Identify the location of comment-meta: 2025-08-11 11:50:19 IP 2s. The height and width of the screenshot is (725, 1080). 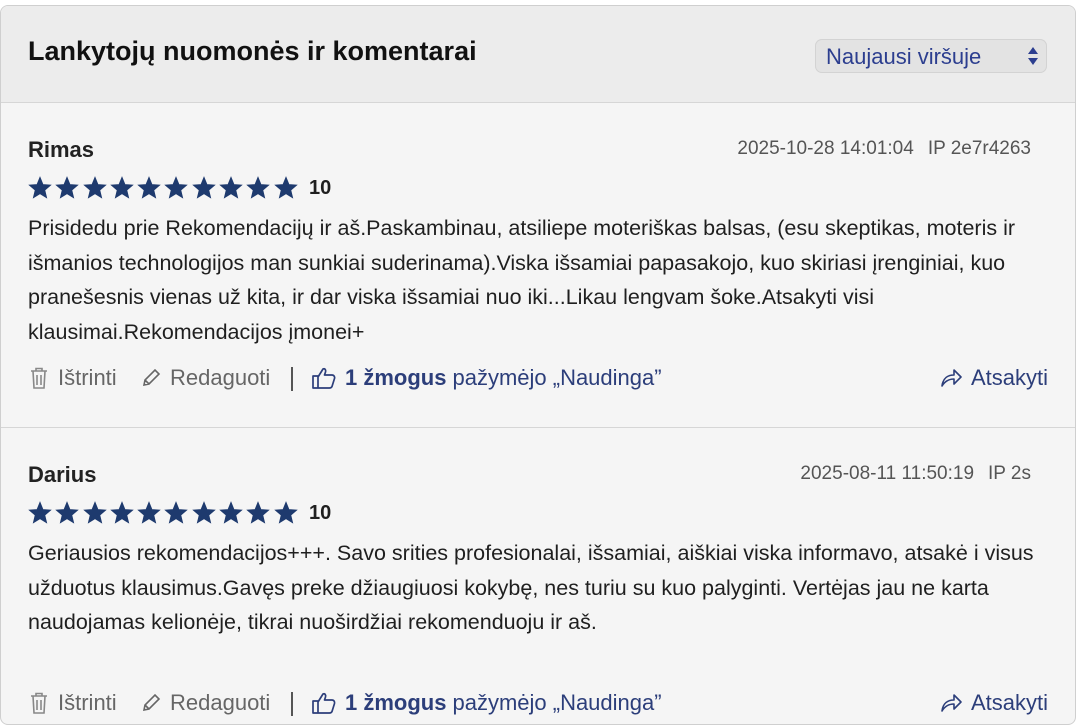
(915, 474).